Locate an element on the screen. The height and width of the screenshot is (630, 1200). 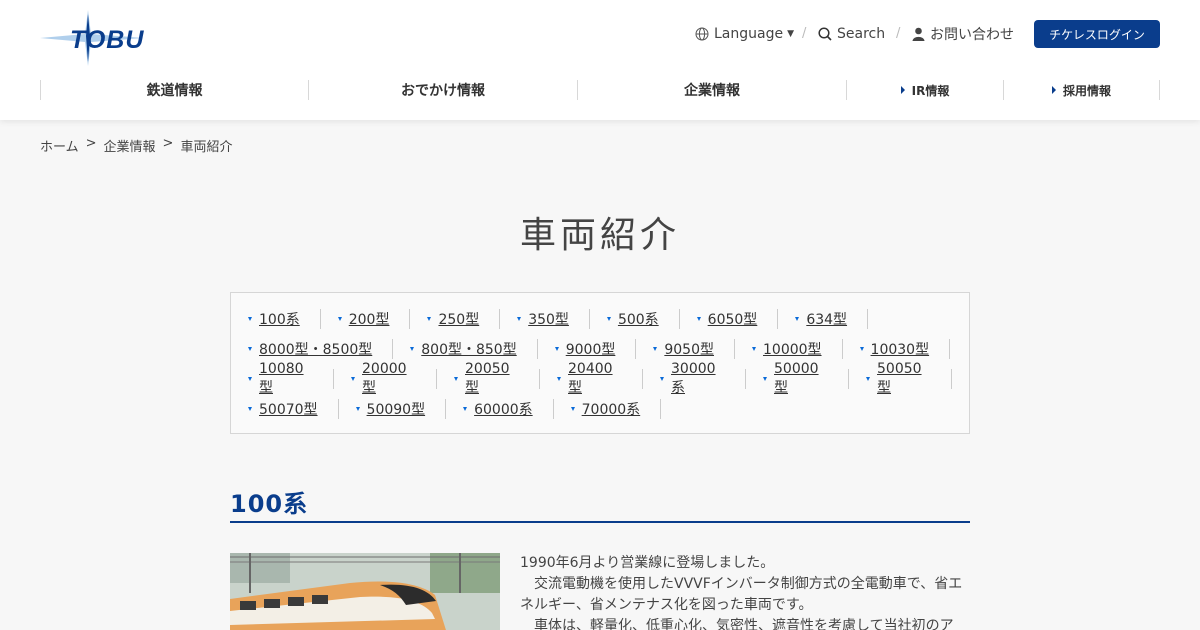
model-row: 100系 200型 250型 350型 500系 6050型 634型 is located at coordinates (566, 319).